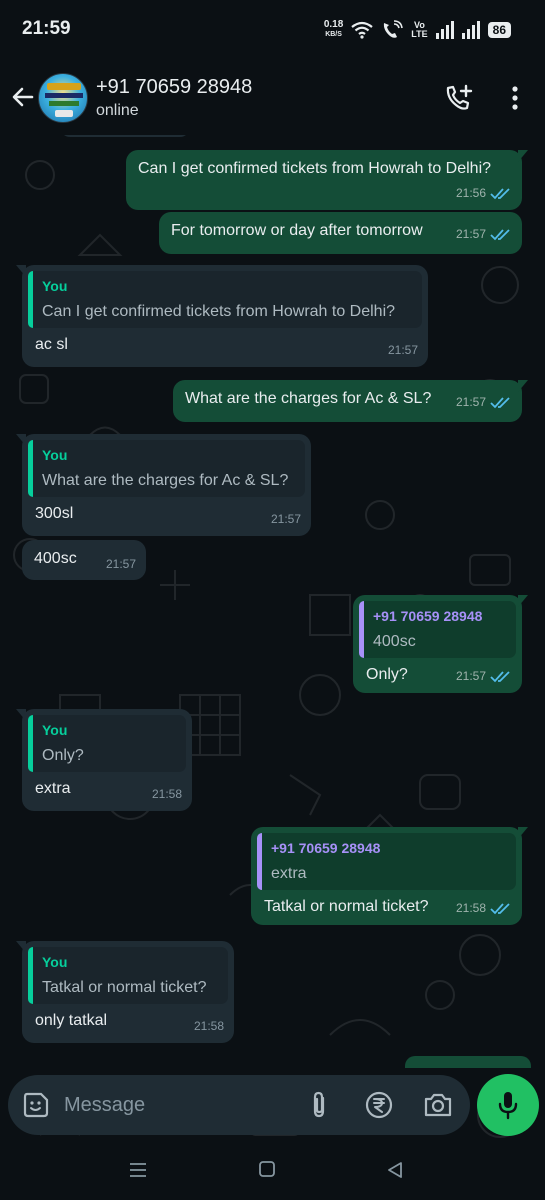 The width and height of the screenshot is (545, 1200). What do you see at coordinates (174, 1105) in the screenshot?
I see `message-input` at bounding box center [174, 1105].